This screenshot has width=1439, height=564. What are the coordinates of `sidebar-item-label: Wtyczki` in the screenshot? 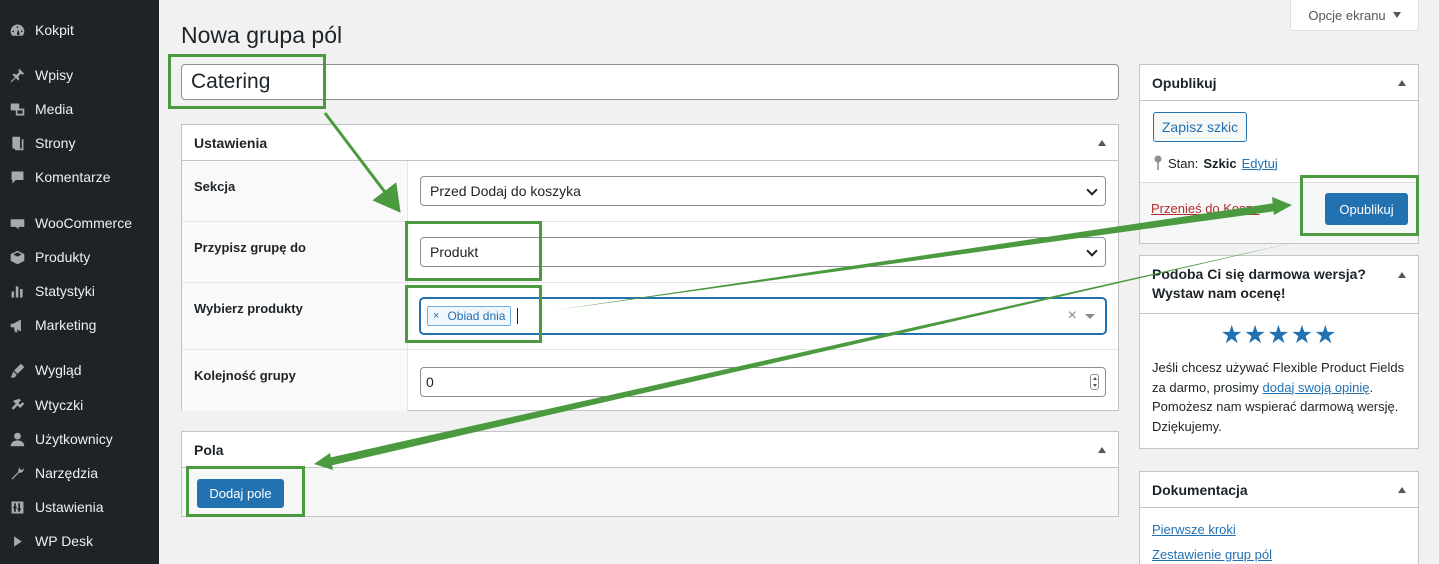 It's located at (59, 405).